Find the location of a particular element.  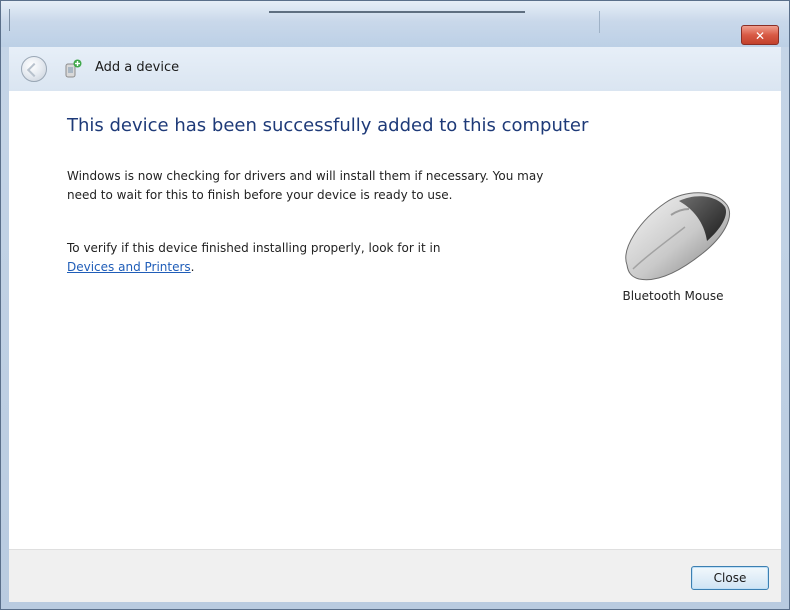

nav-title: Add a device is located at coordinates (137, 67).